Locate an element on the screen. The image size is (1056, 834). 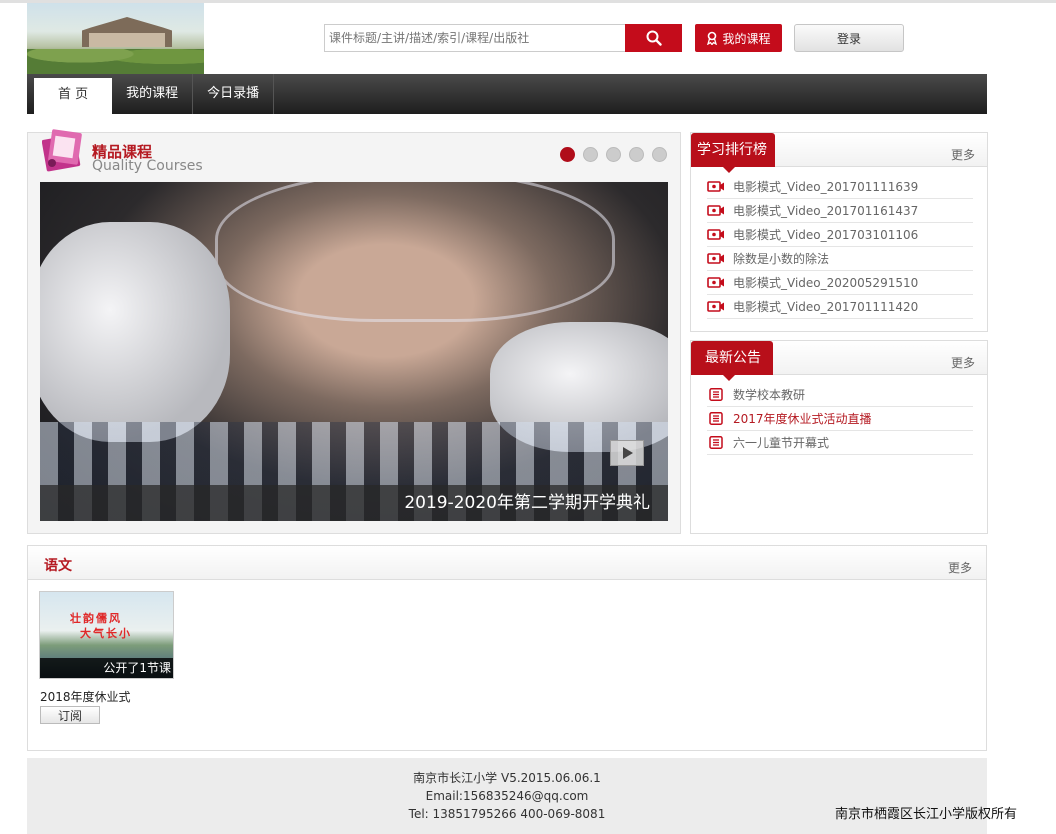
my-course-label: 我的课程 is located at coordinates (746, 38).